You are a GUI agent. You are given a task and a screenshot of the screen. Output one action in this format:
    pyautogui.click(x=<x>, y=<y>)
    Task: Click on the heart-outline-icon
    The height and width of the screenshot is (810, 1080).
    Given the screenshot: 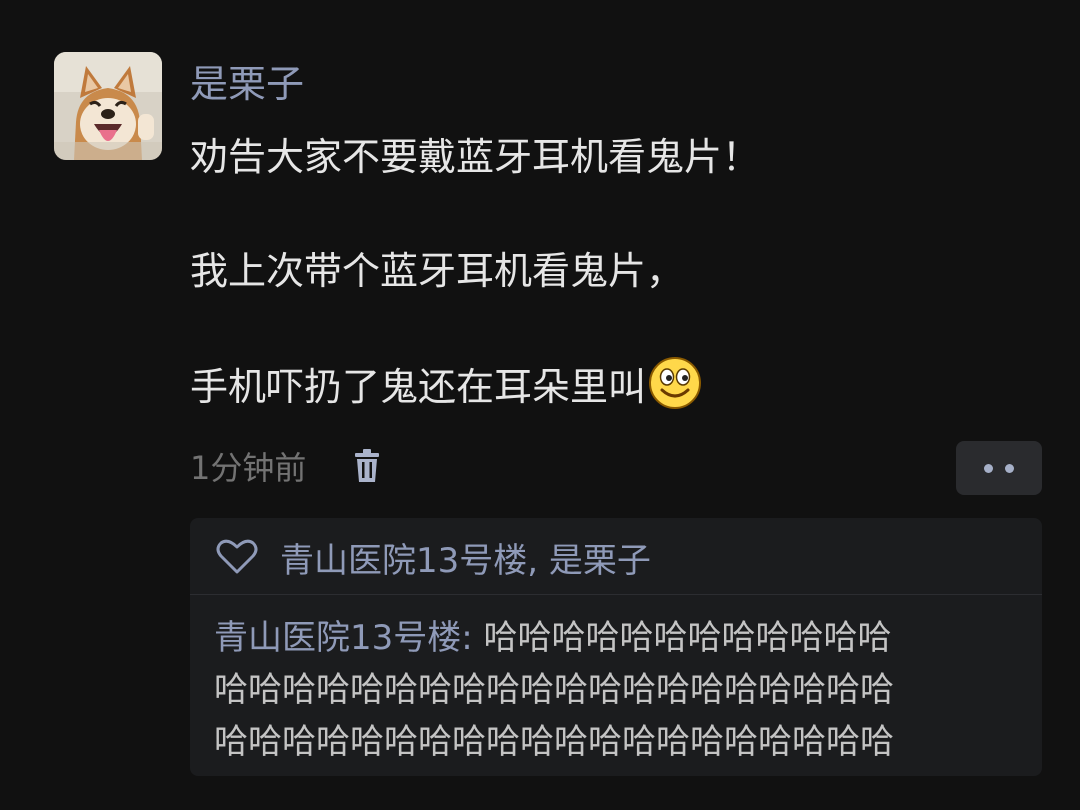 What is the action you would take?
    pyautogui.click(x=237, y=557)
    